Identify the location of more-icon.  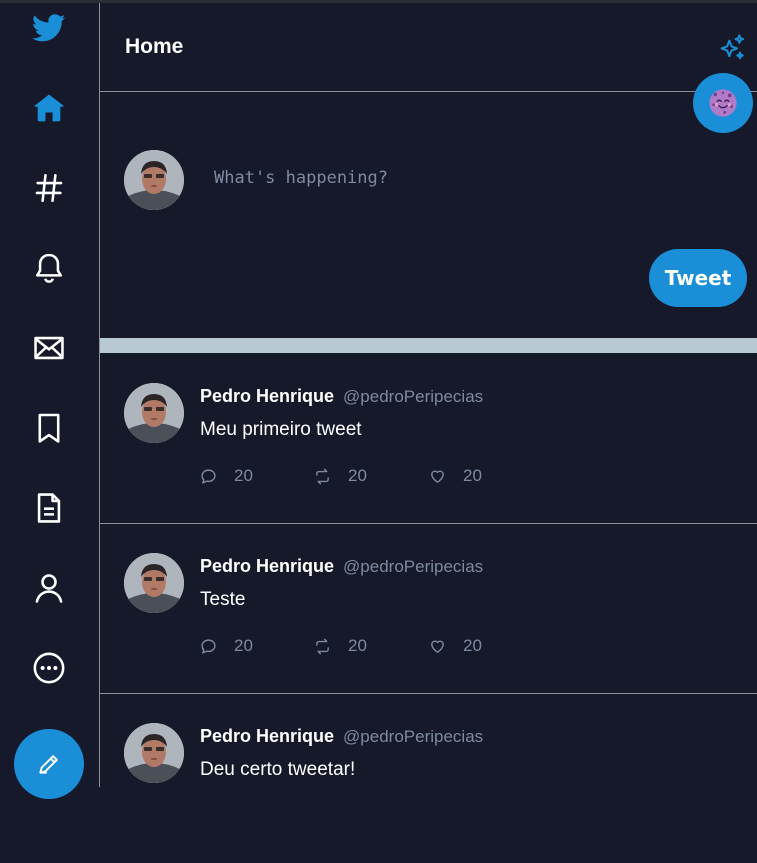
(49, 668).